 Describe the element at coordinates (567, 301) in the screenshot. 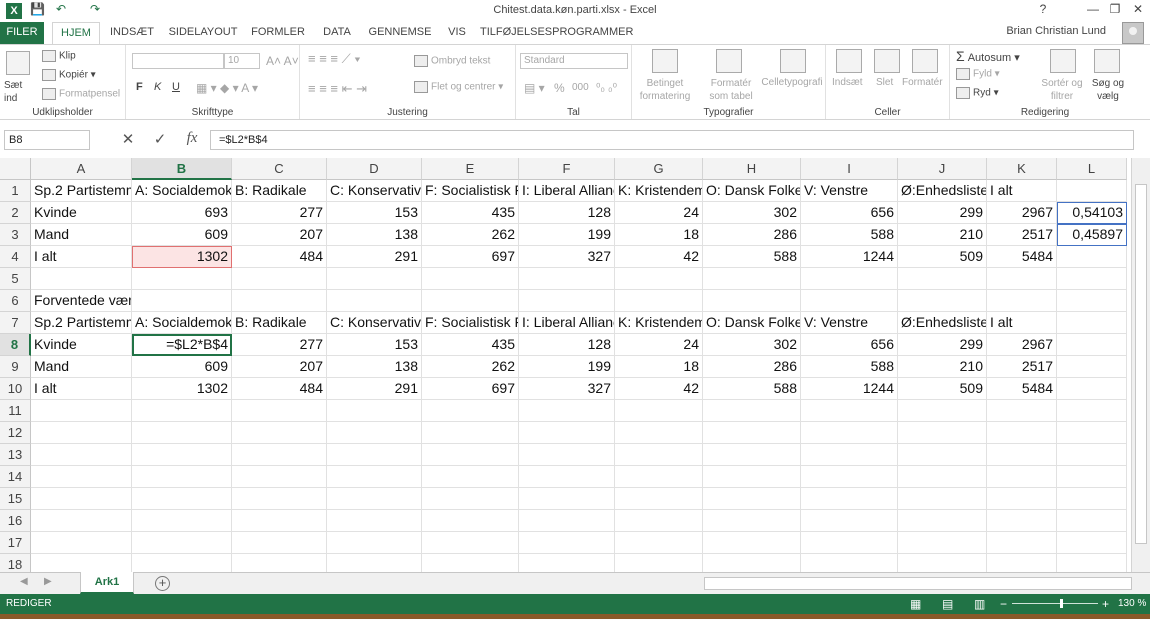

I see `cell-f6` at that location.